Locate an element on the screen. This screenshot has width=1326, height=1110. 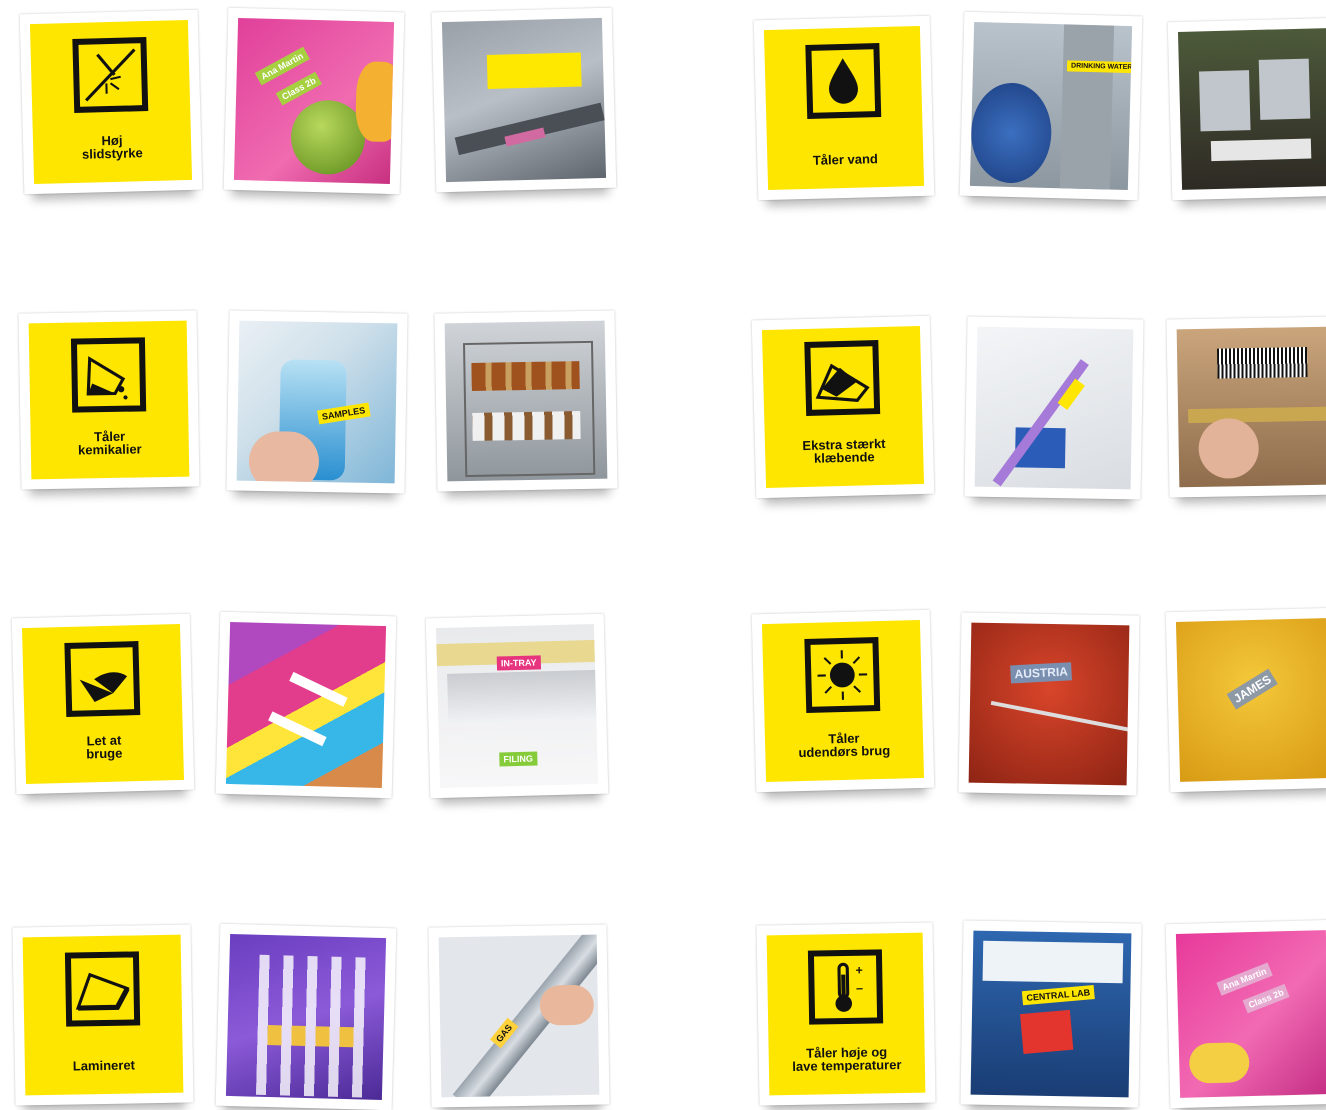
feature-card-laminated: Lamineret is located at coordinates (102, 1014).